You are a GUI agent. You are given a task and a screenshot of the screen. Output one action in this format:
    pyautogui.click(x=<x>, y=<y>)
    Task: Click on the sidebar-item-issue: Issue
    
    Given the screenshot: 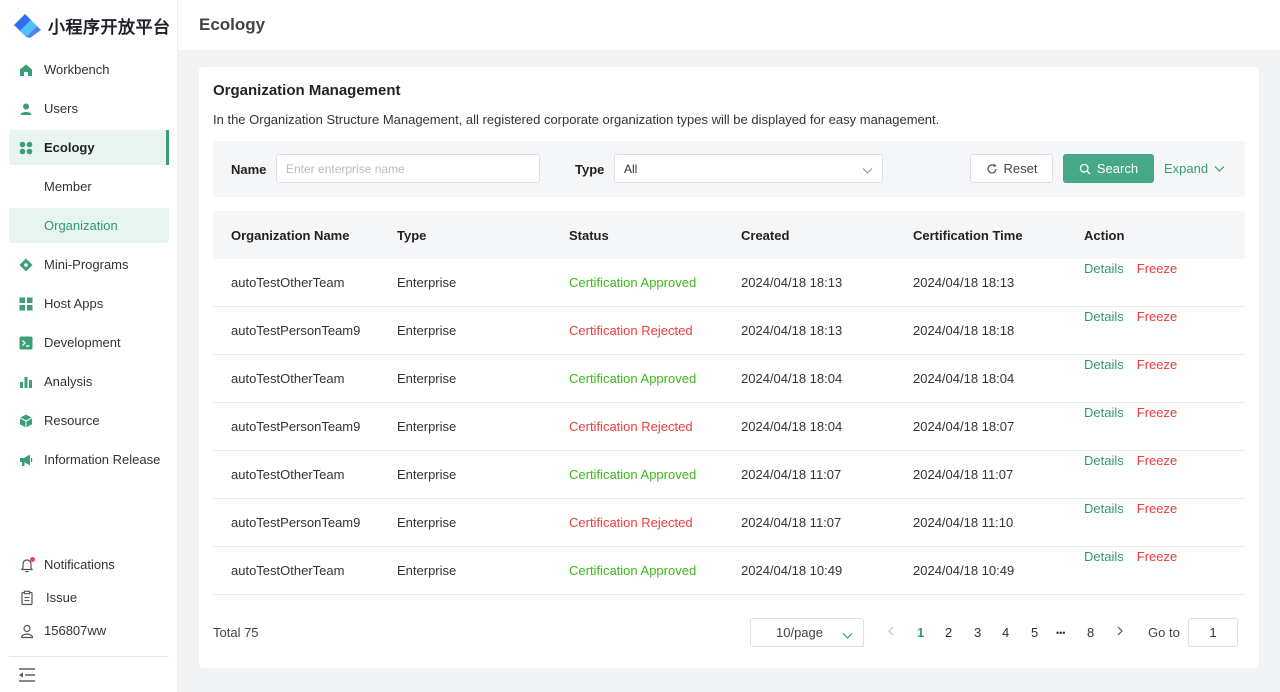 What is the action you would take?
    pyautogui.click(x=89, y=597)
    